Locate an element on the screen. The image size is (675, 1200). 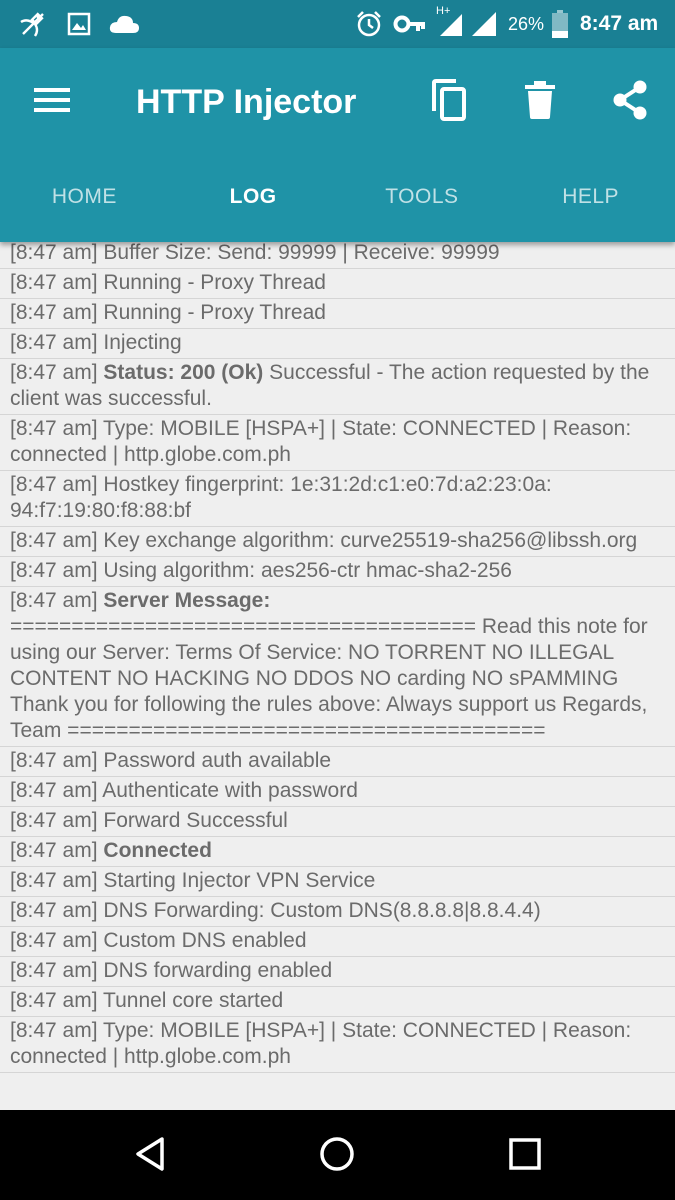
home-icon is located at coordinates (337, 1156).